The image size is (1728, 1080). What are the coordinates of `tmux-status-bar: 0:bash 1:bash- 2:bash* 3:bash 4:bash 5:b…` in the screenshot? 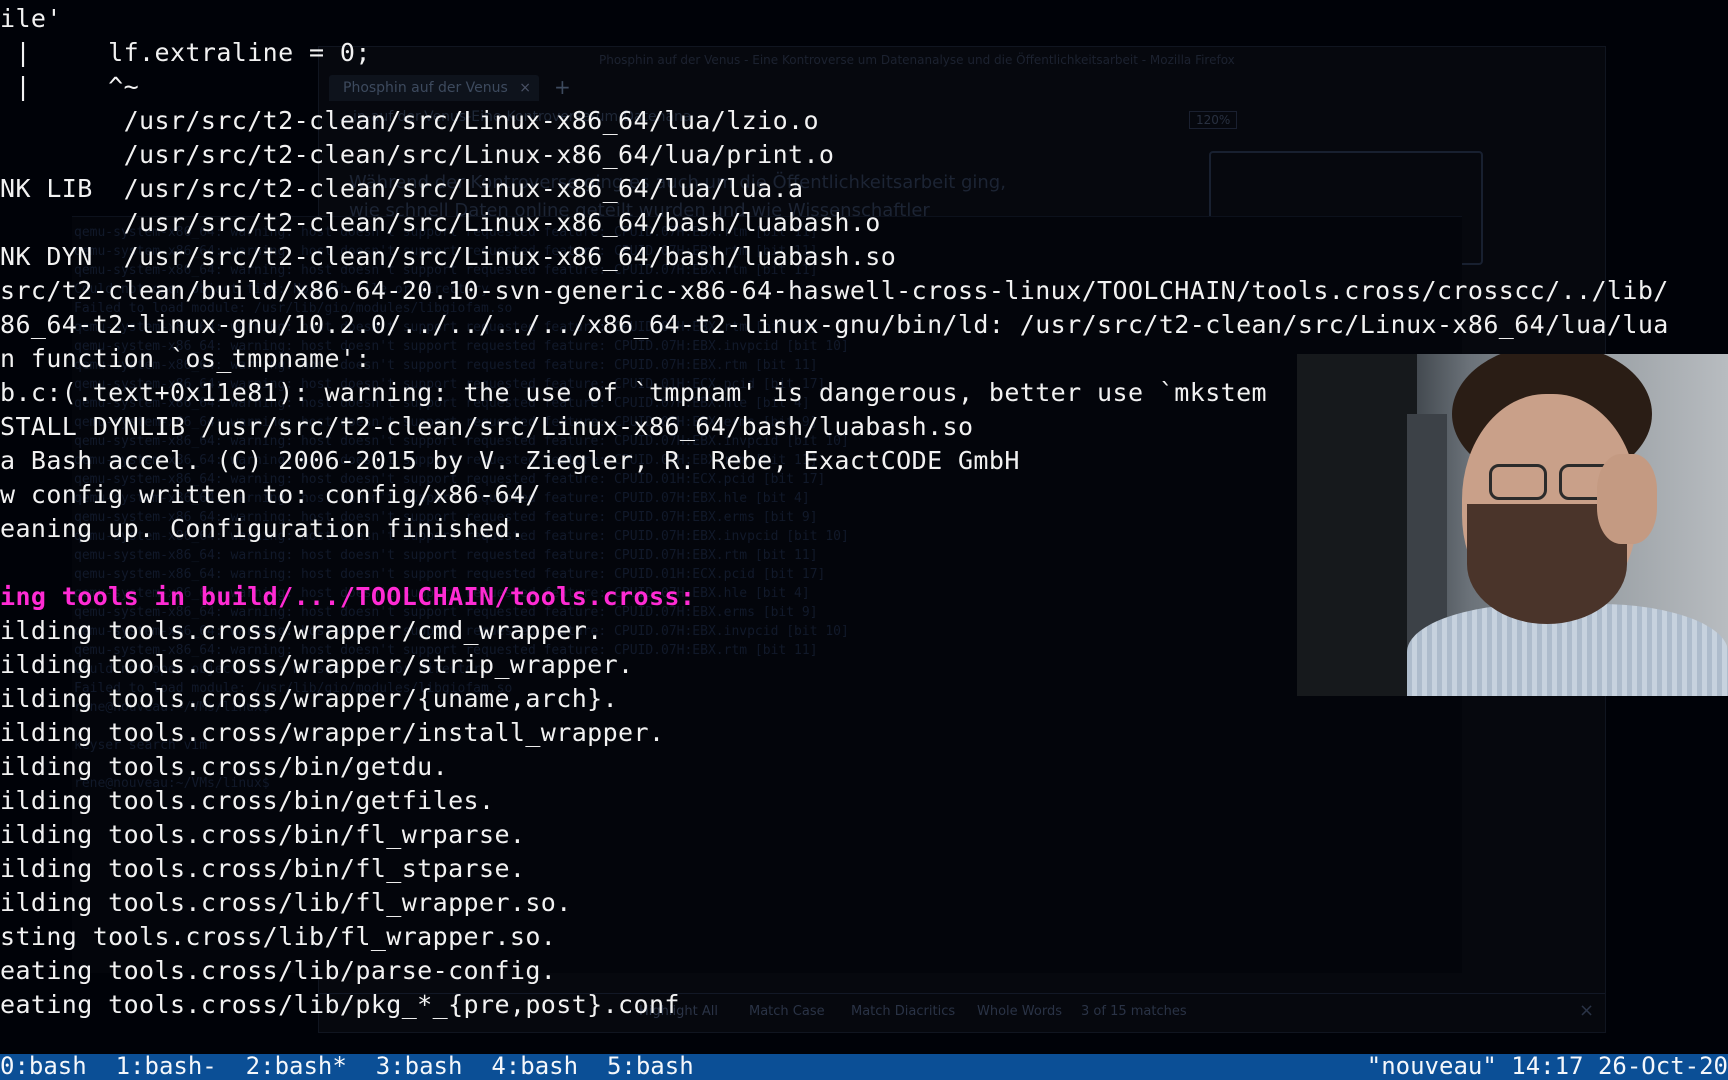 It's located at (864, 1067).